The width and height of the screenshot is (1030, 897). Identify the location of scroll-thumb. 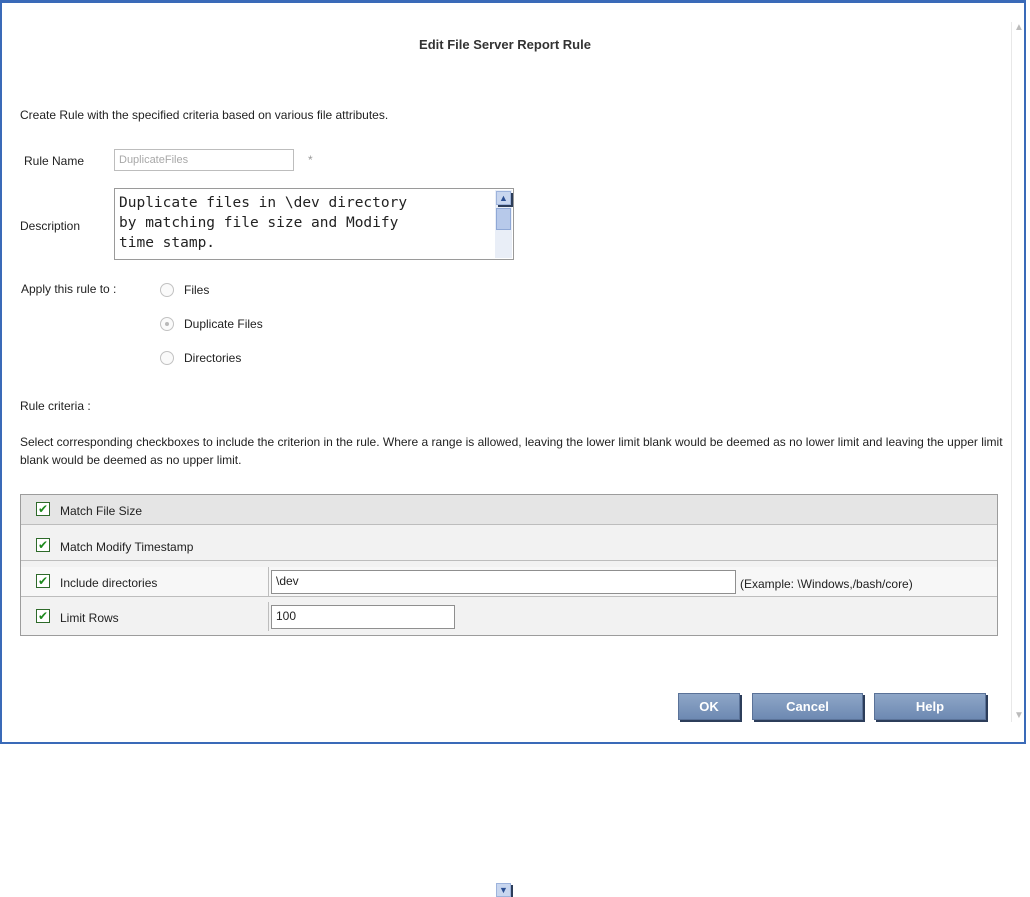
(503, 219).